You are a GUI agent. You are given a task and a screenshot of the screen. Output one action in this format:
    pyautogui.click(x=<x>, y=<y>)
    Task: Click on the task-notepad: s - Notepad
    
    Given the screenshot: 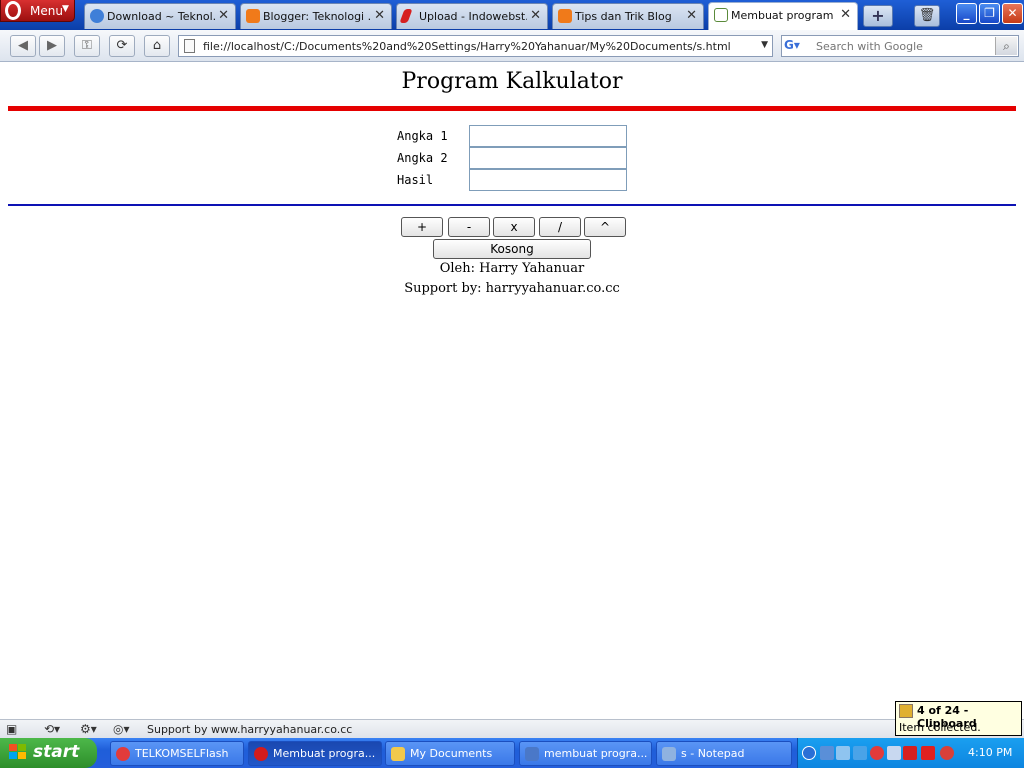 What is the action you would take?
    pyautogui.click(x=724, y=753)
    